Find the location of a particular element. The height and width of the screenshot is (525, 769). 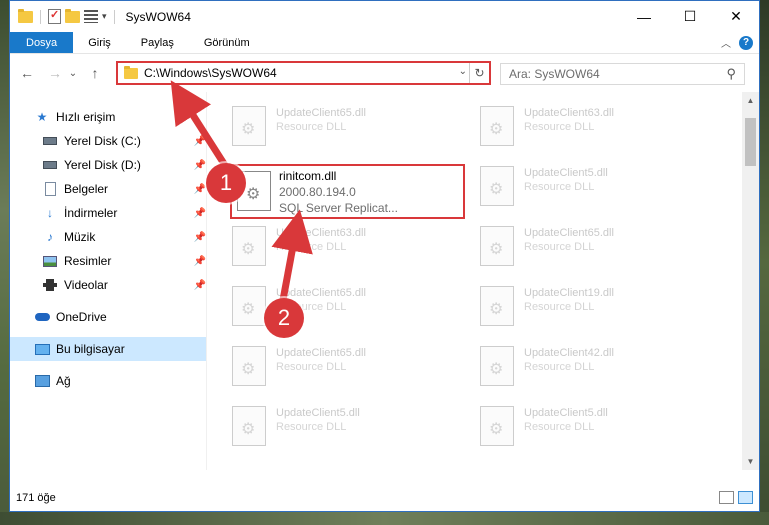

sidebar-item-label: Belgeler is located at coordinates (86, 189).